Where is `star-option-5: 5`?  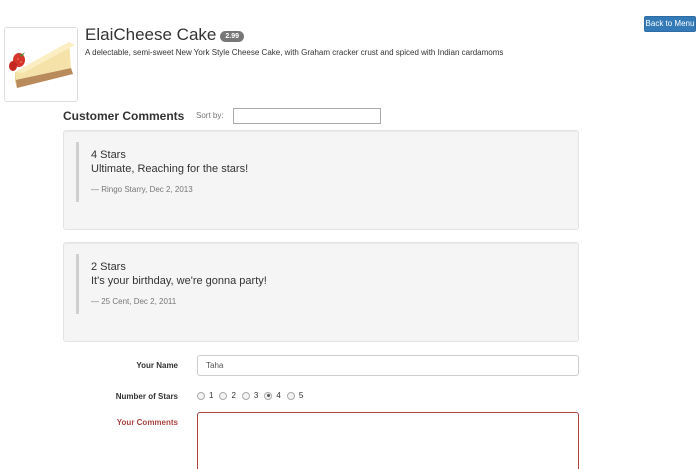
star-option-5: 5 is located at coordinates (295, 395).